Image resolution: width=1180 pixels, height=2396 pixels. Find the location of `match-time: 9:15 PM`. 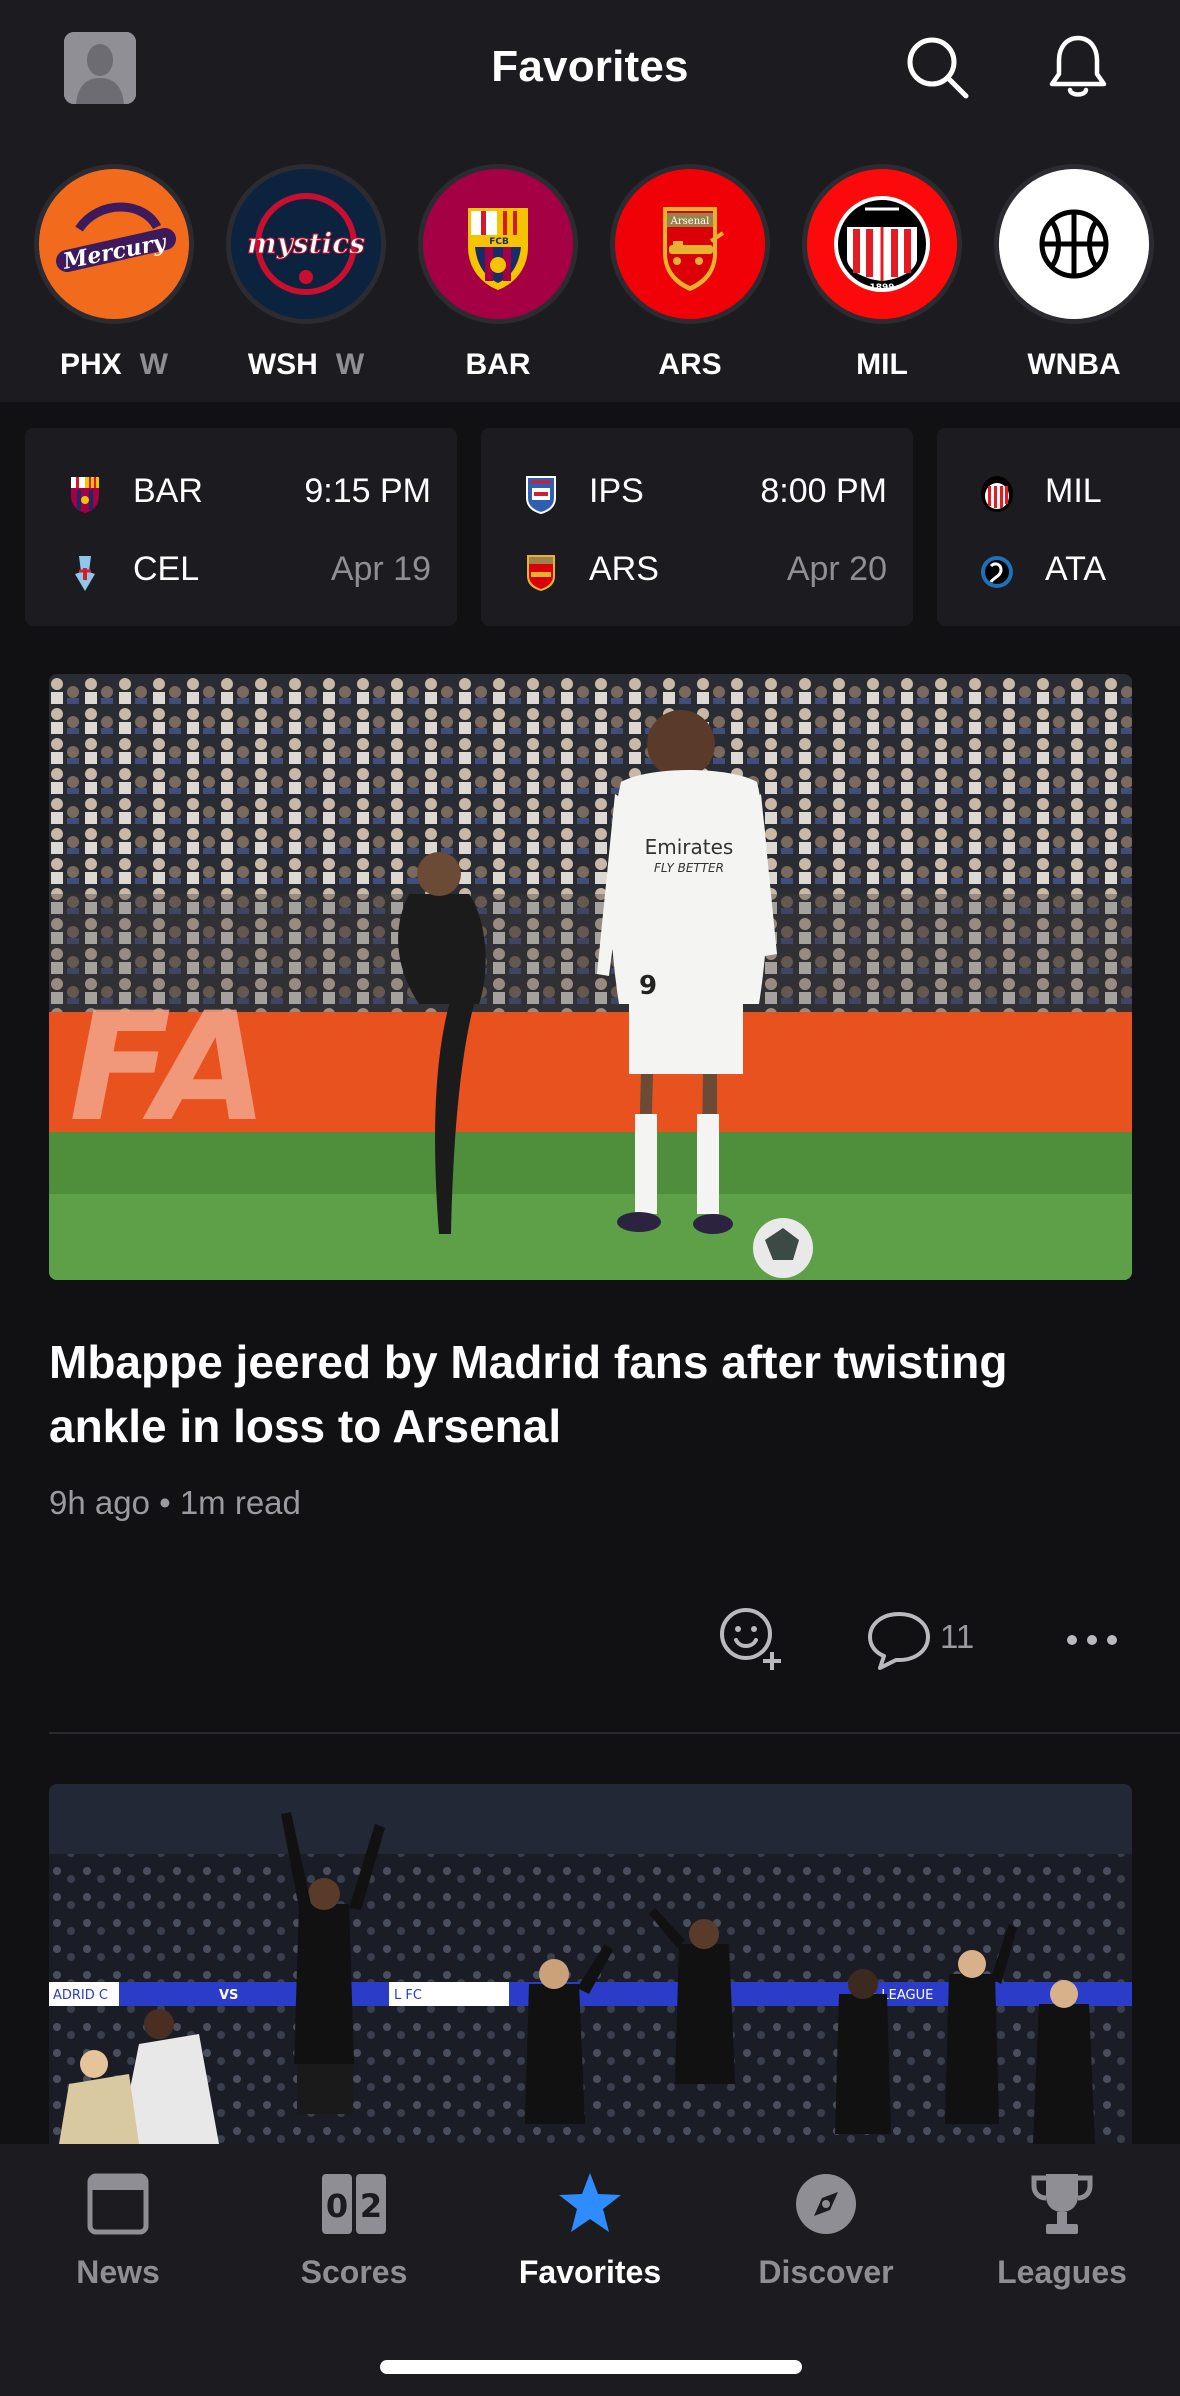

match-time: 9:15 PM is located at coordinates (367, 491).